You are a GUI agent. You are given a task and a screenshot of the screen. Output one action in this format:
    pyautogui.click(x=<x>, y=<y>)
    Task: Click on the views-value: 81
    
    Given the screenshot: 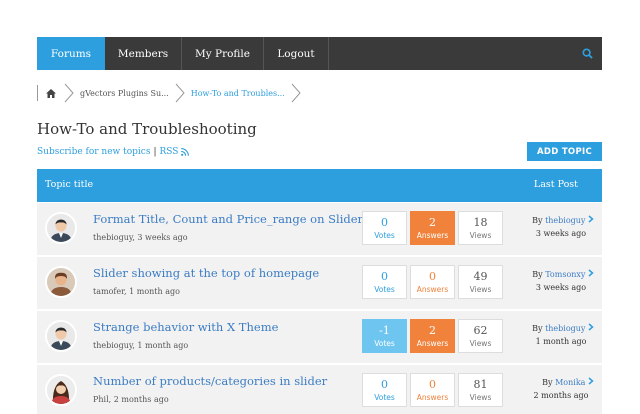 What is the action you would take?
    pyautogui.click(x=480, y=384)
    